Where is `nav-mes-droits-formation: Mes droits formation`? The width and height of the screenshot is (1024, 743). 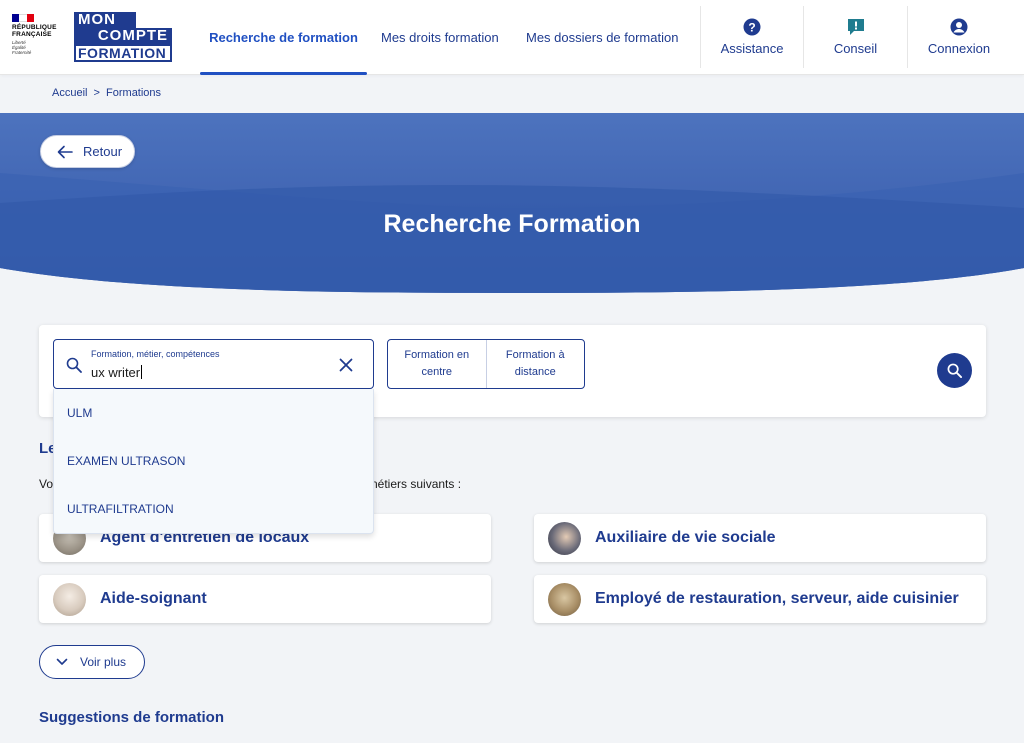
nav-mes-droits-formation: Mes droits formation is located at coordinates (440, 37).